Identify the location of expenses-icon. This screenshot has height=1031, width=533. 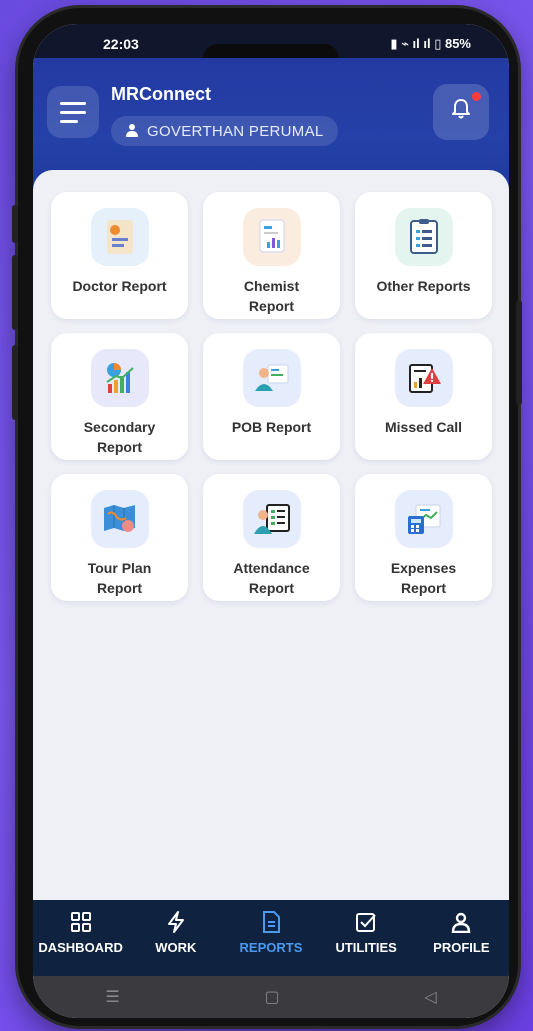
(423, 519).